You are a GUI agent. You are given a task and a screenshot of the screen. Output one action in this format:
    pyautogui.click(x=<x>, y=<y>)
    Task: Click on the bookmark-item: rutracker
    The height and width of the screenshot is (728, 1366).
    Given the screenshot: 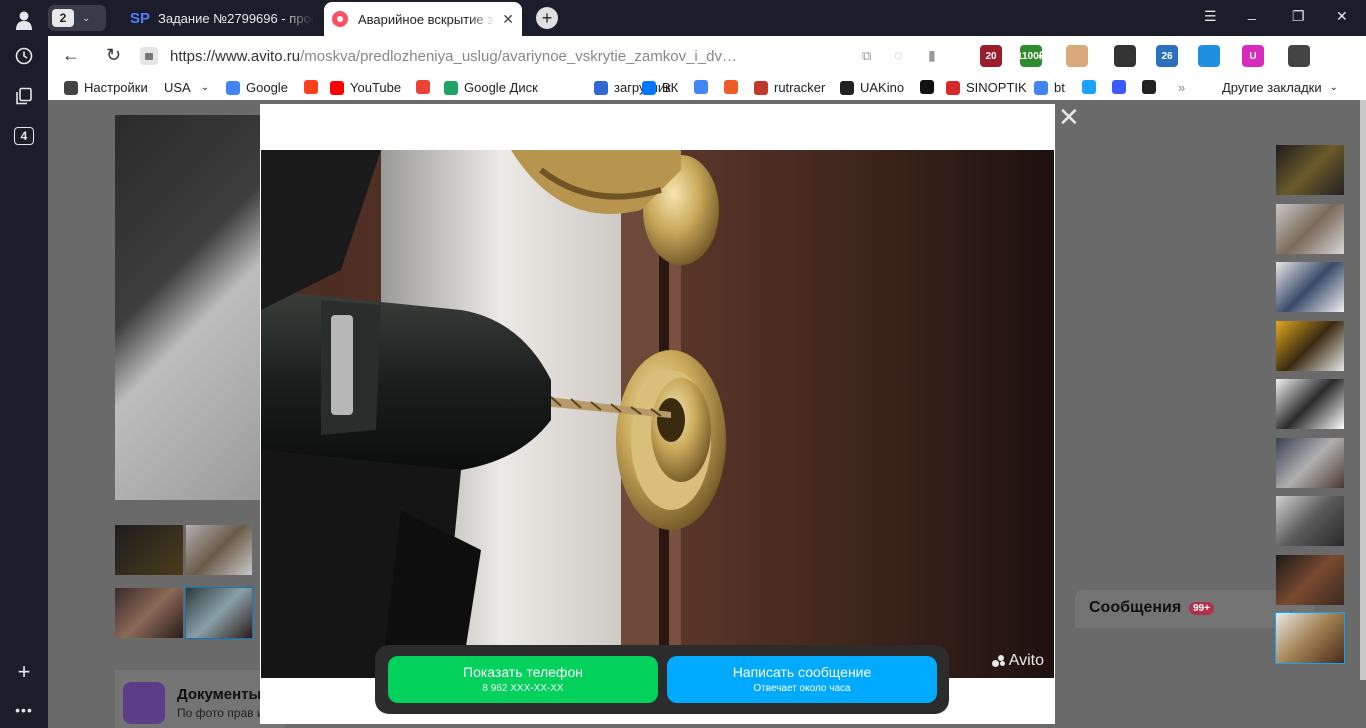 What is the action you would take?
    pyautogui.click(x=789, y=87)
    